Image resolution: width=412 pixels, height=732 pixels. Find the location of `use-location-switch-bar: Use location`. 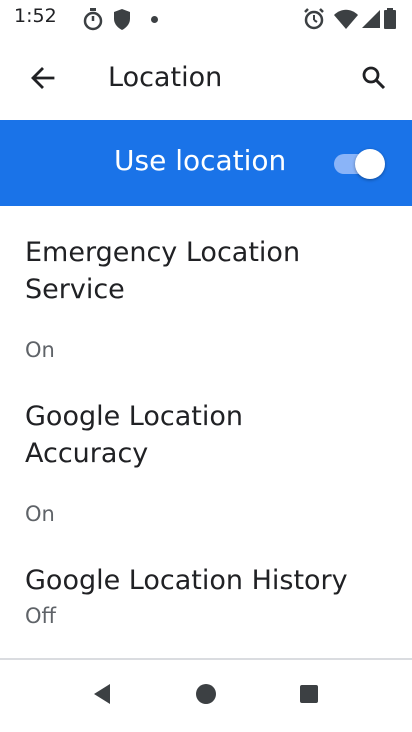

use-location-switch-bar: Use location is located at coordinates (206, 163).